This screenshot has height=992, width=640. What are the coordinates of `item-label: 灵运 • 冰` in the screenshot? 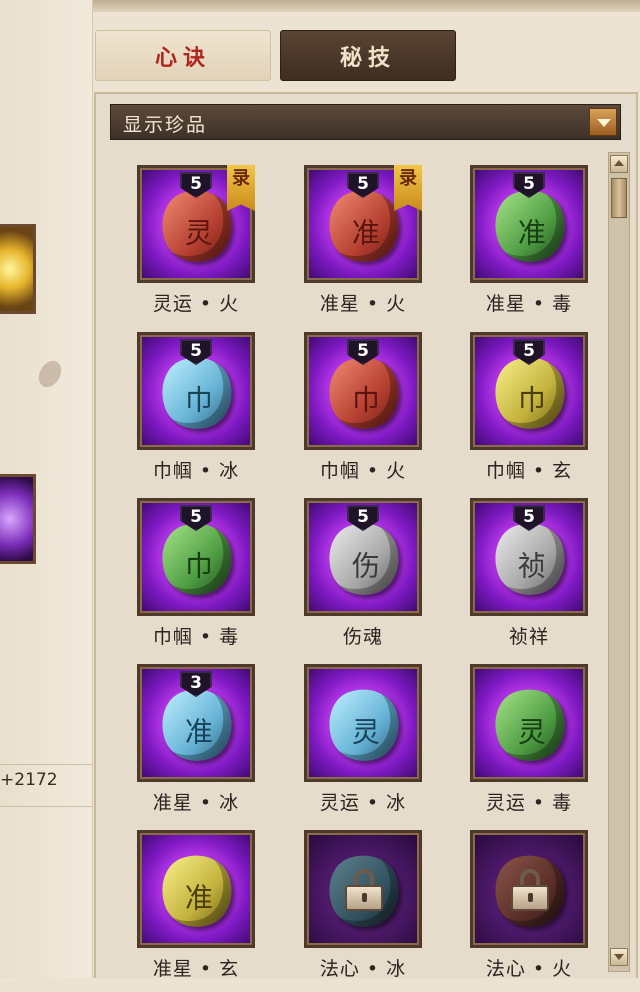 It's located at (363, 803).